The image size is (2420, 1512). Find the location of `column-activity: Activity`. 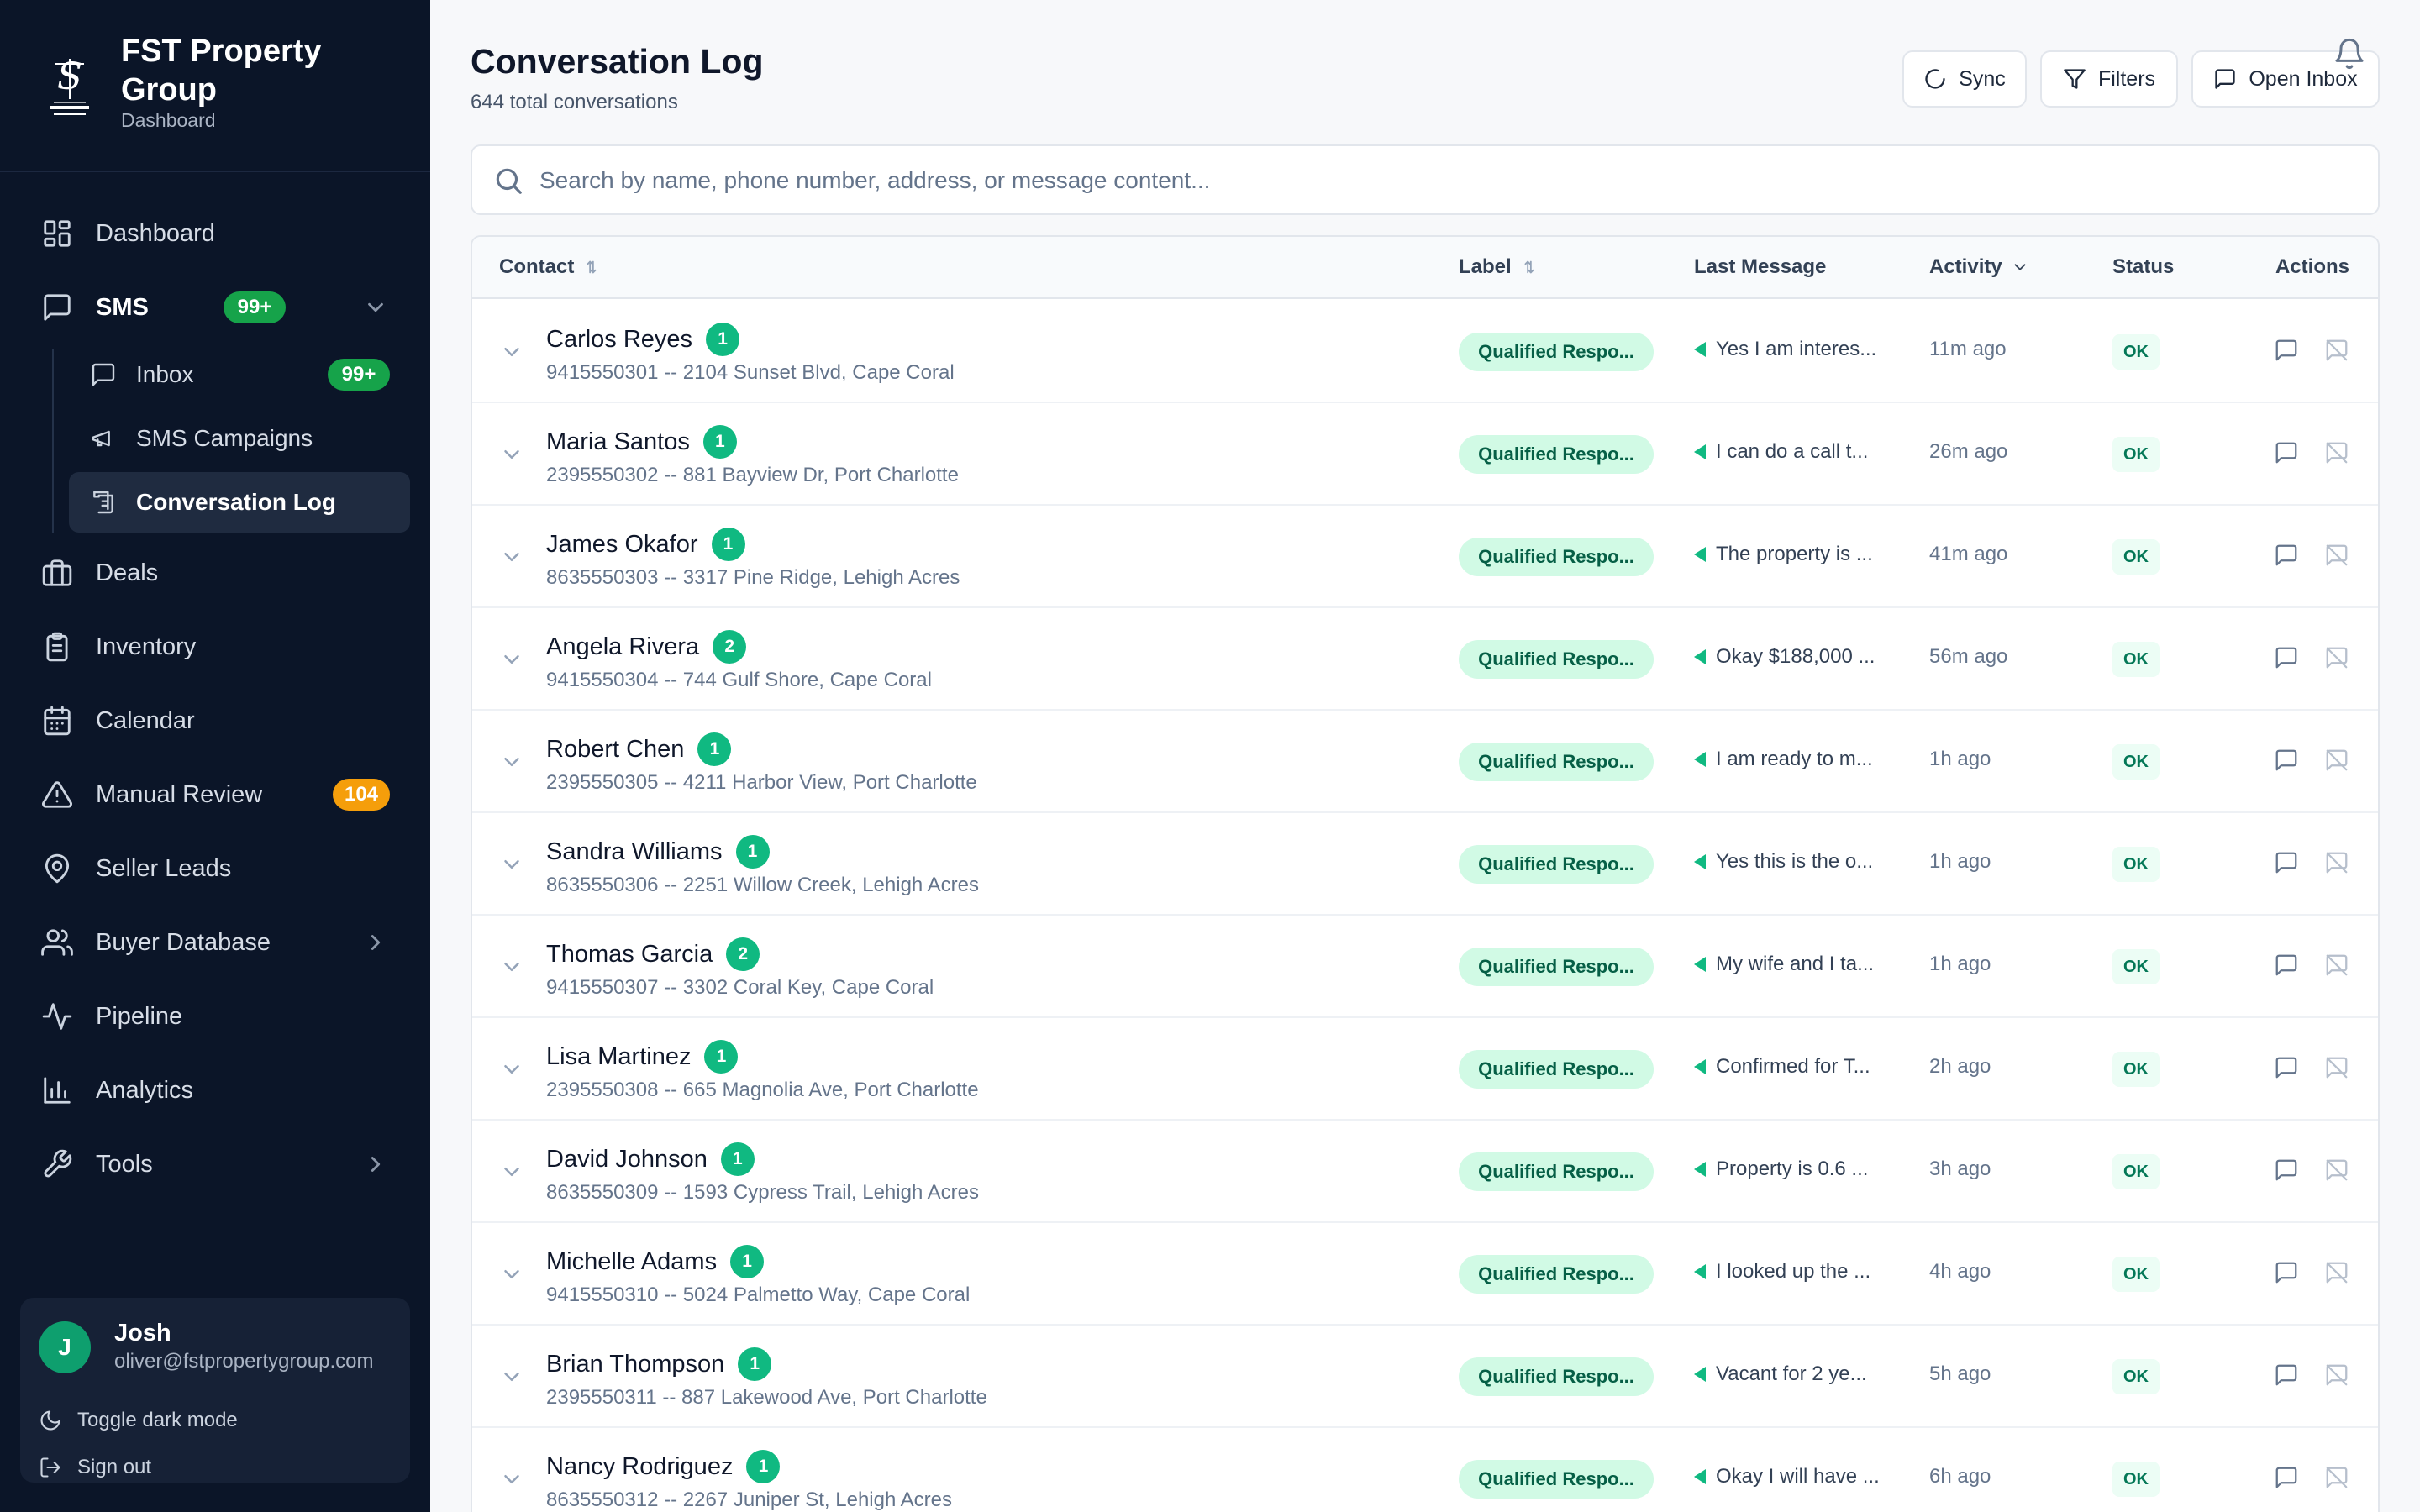

column-activity: Activity is located at coordinates (1979, 267).